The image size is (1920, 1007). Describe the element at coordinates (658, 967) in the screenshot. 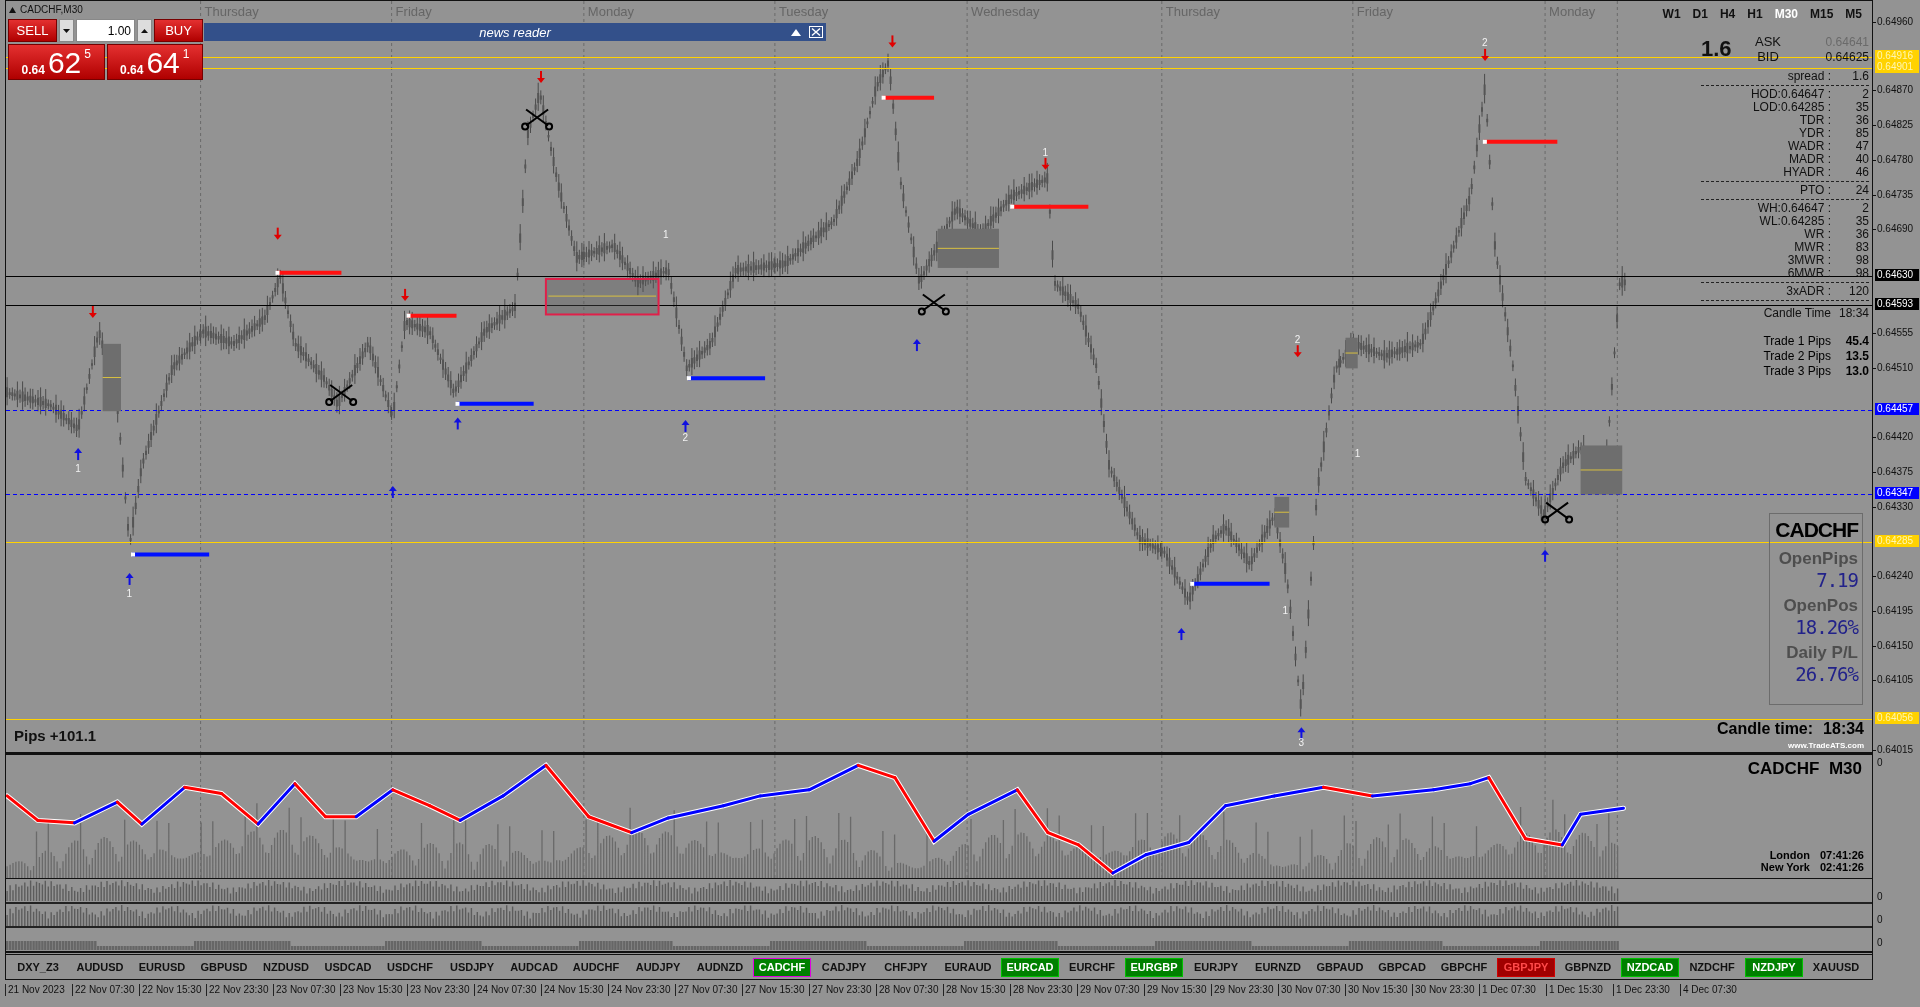

I see `symbol-tab: AUDJPY` at that location.